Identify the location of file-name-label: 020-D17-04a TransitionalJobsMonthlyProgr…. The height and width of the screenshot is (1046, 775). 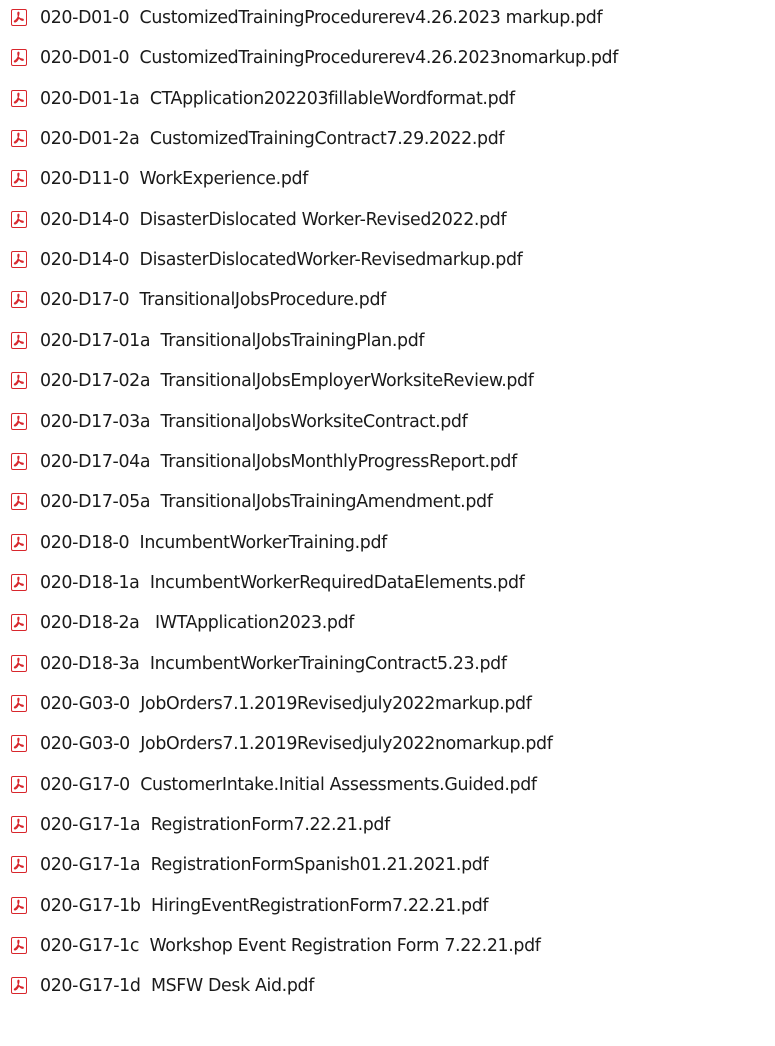
(278, 461).